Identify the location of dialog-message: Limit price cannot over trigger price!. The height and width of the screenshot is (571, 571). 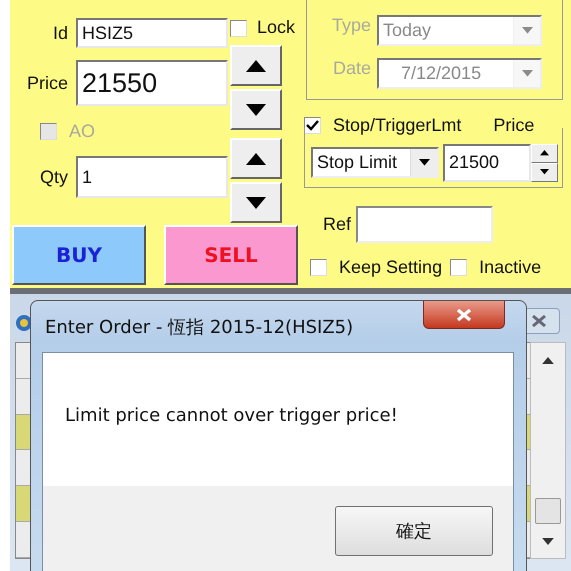
(231, 415).